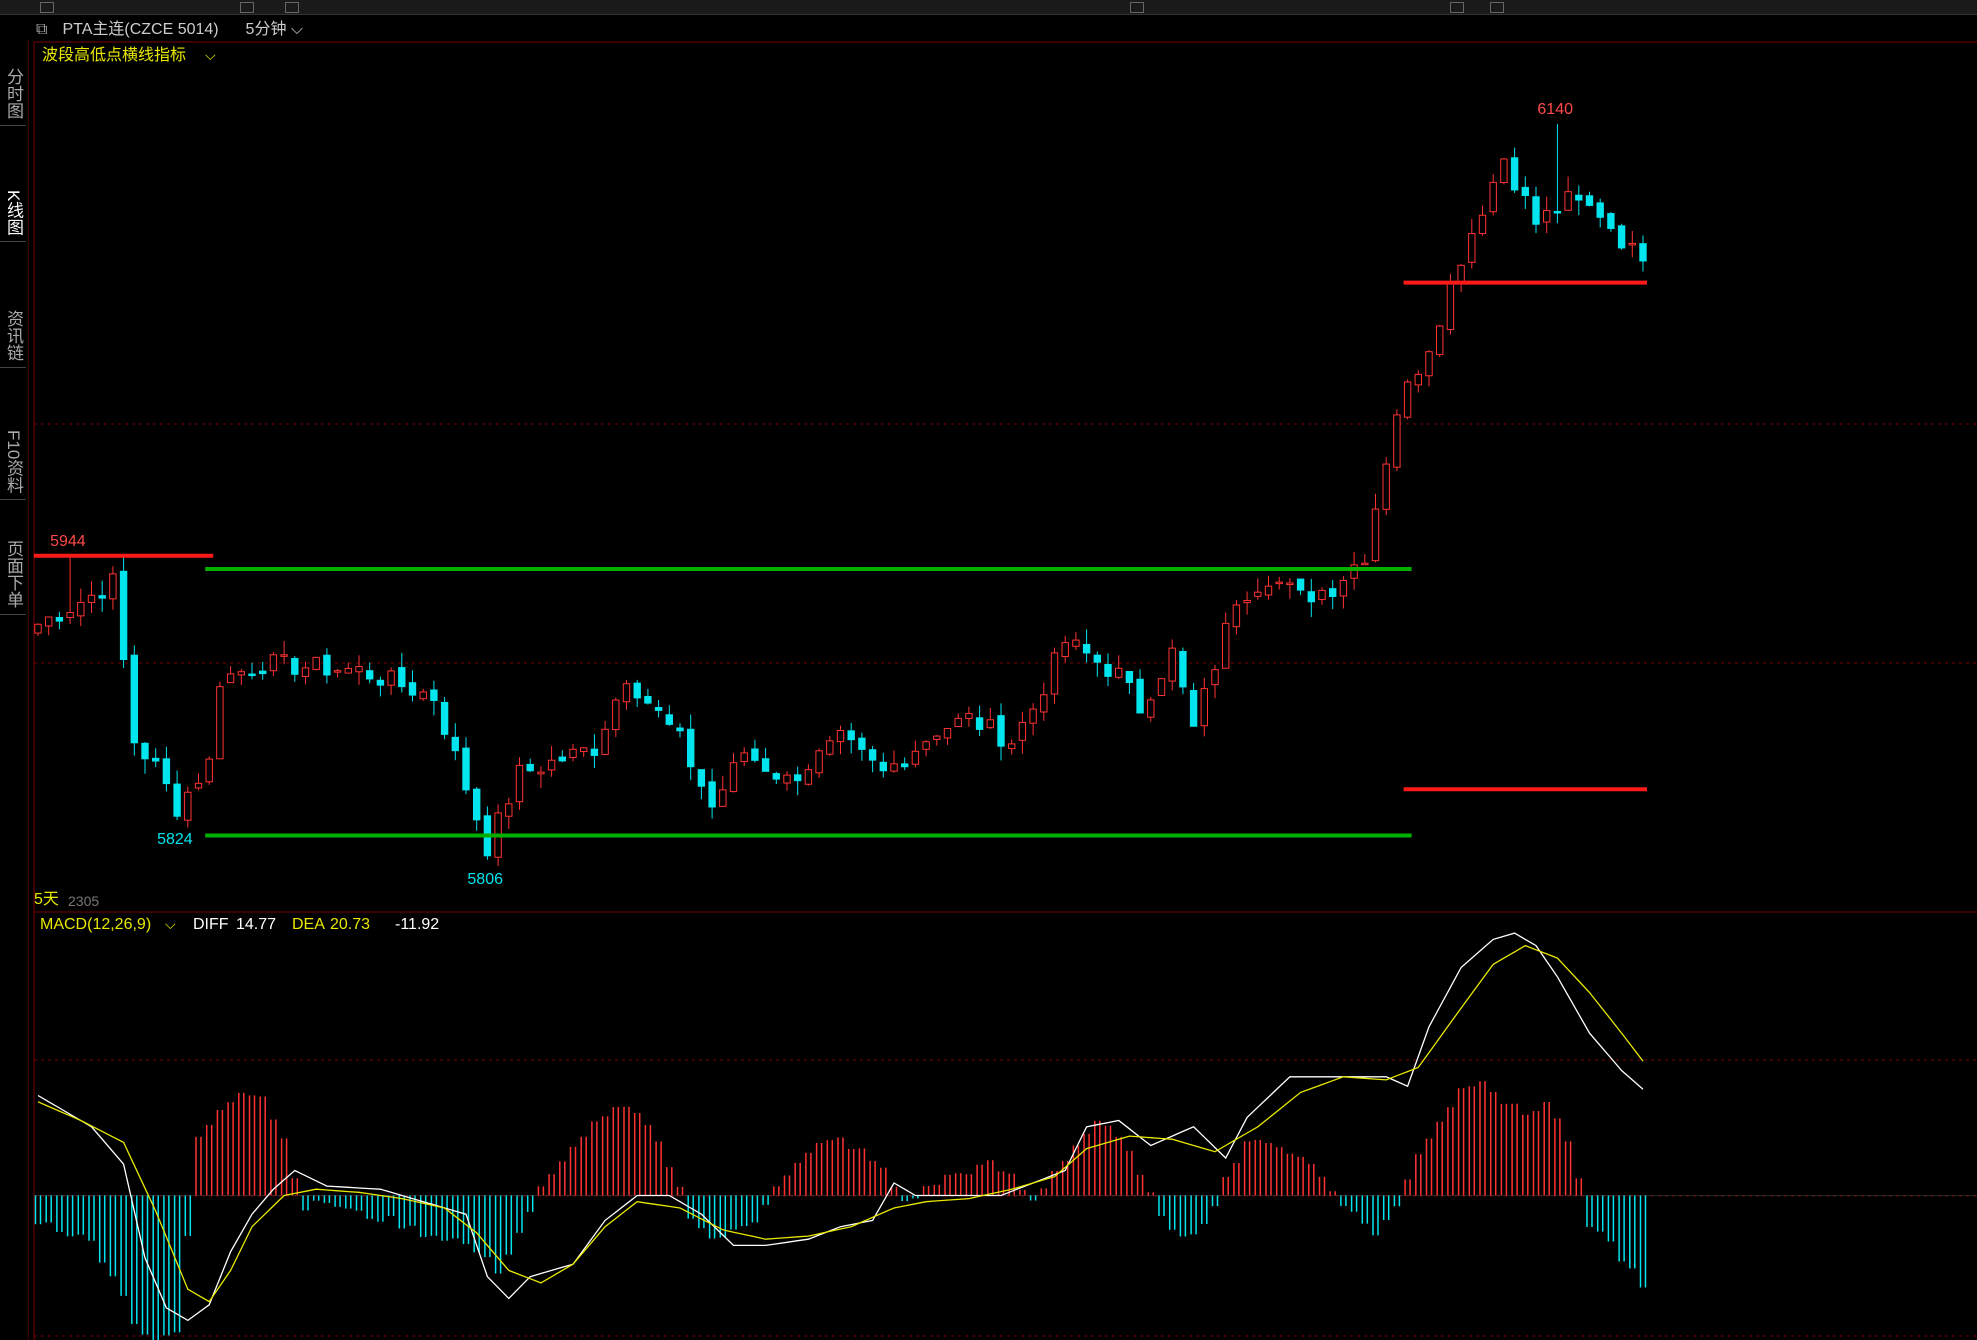 The width and height of the screenshot is (1977, 1340). What do you see at coordinates (485, 879) in the screenshot?
I see `low-price-label: 5806` at bounding box center [485, 879].